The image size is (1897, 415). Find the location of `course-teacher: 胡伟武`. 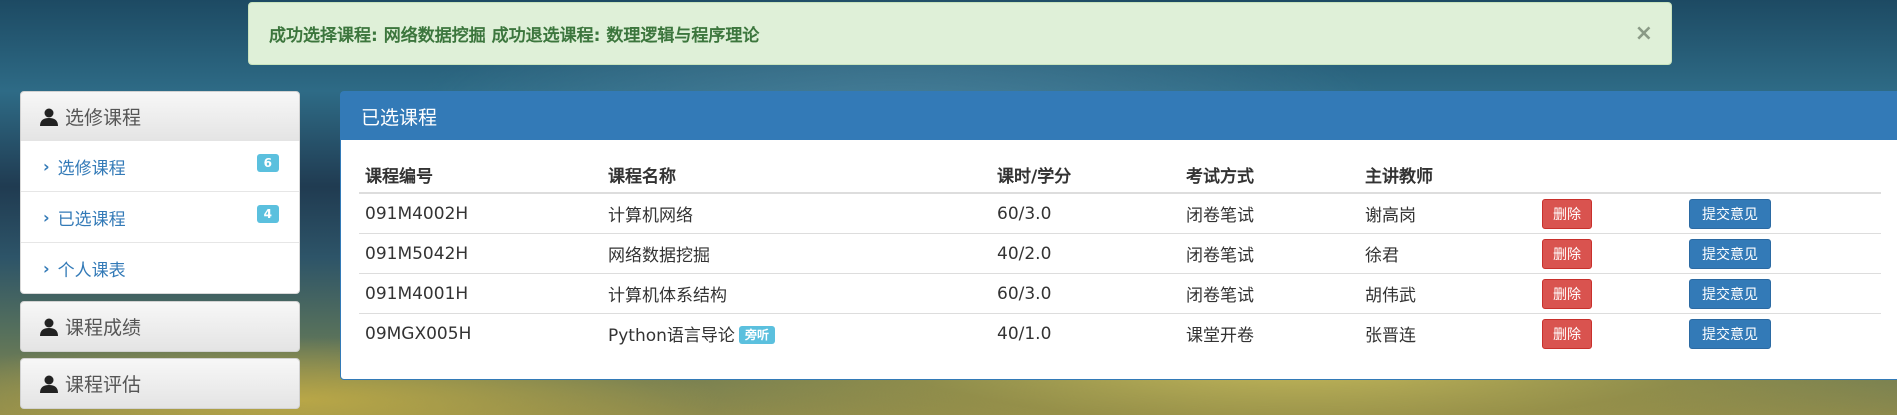

course-teacher: 胡伟武 is located at coordinates (1447, 293).